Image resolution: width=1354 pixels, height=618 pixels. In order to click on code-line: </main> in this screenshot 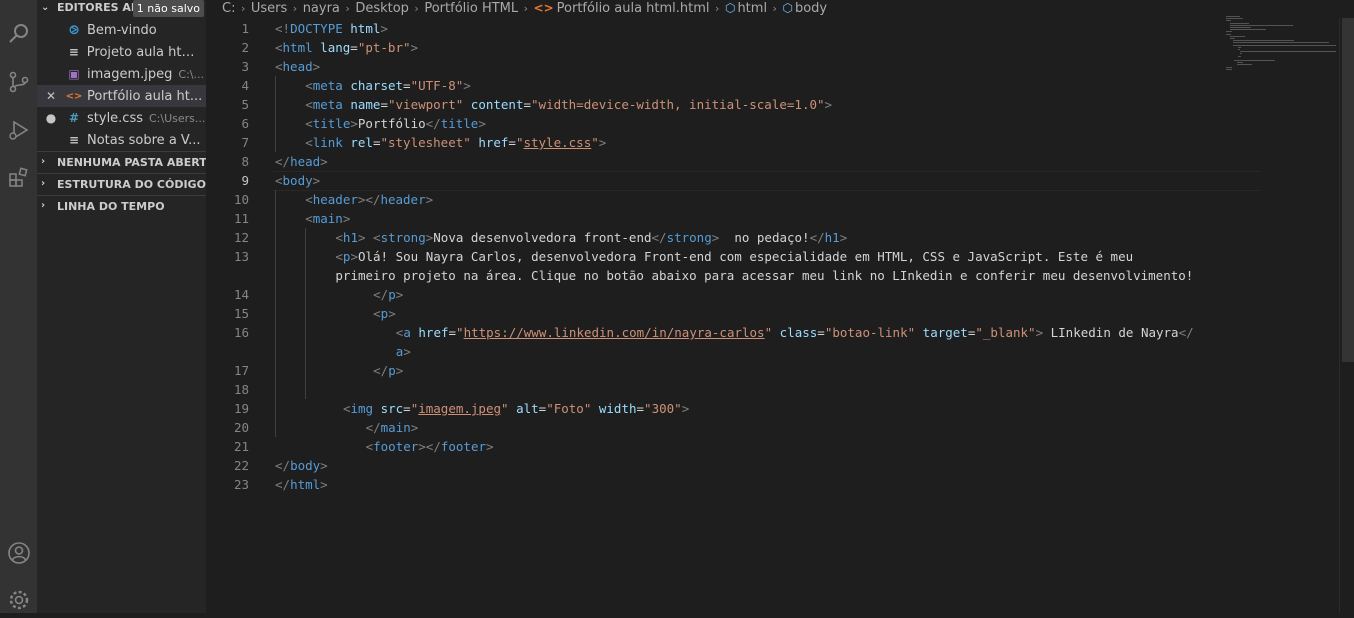, I will do `click(392, 427)`.